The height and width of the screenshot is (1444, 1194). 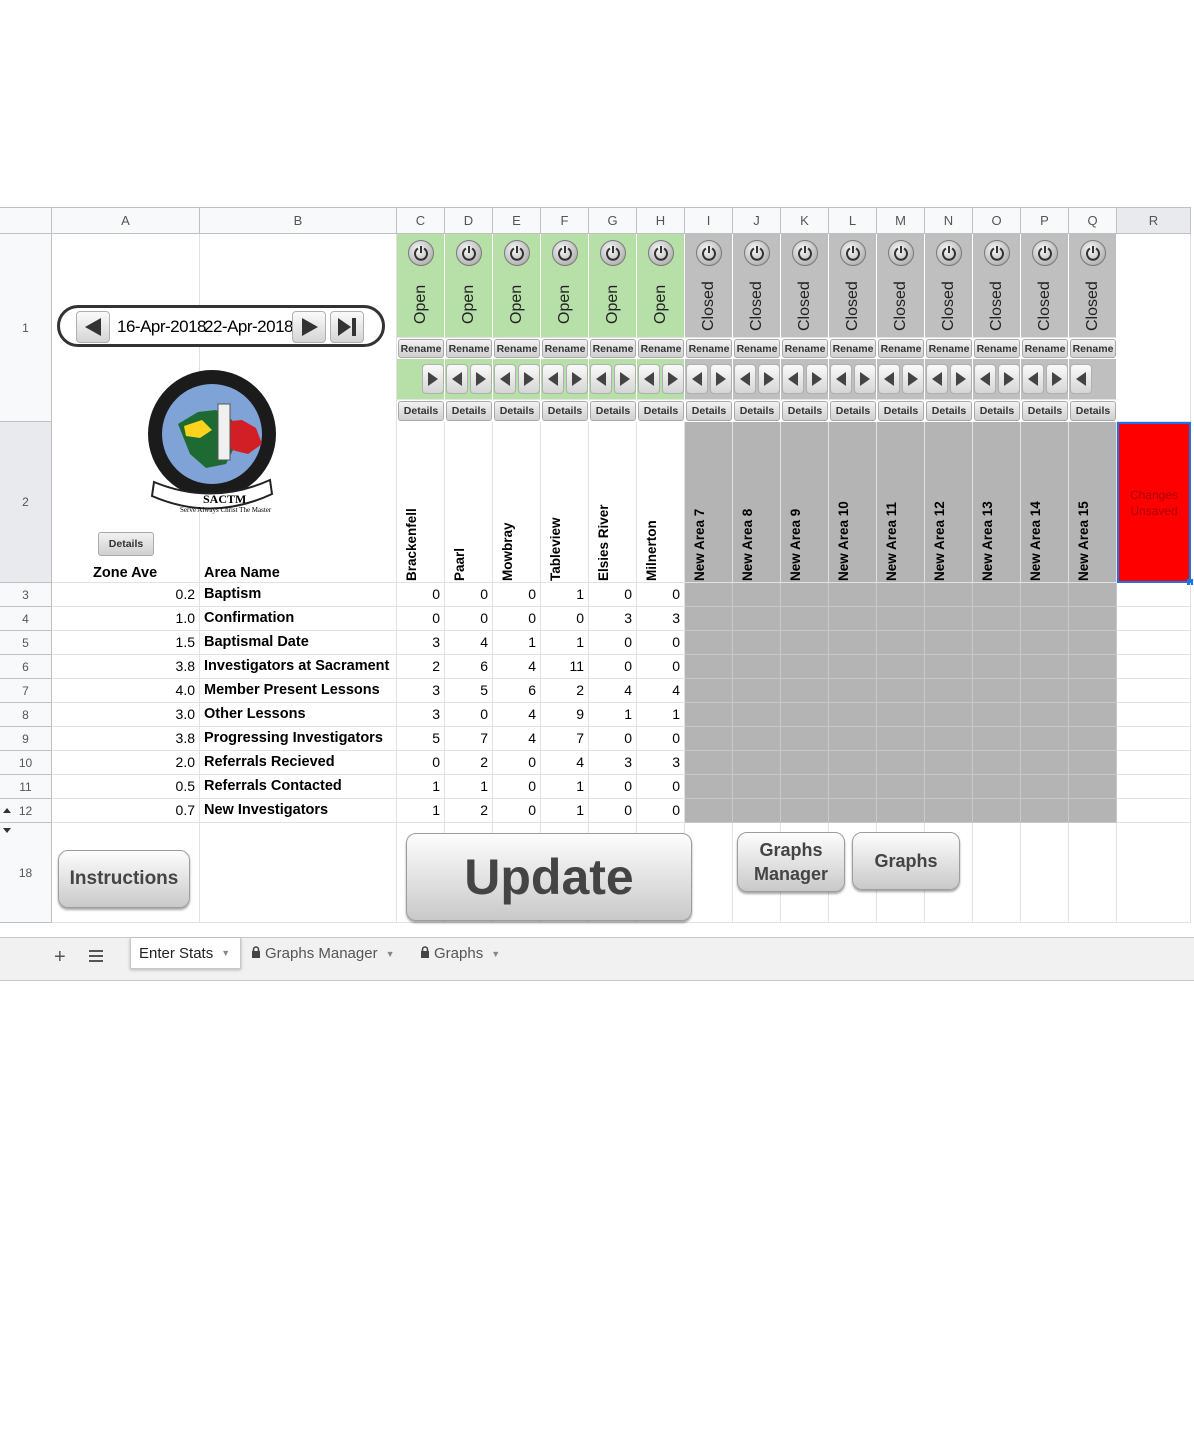 What do you see at coordinates (421, 739) in the screenshot?
I see `stat-value-cell: 5` at bounding box center [421, 739].